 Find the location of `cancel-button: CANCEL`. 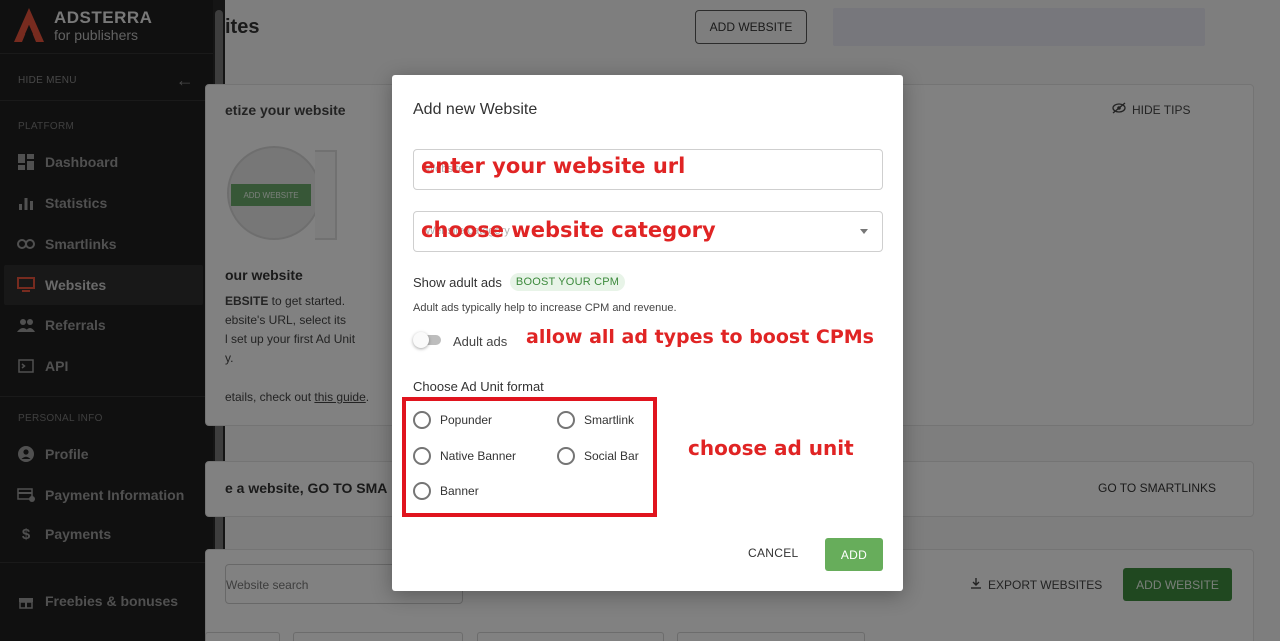

cancel-button: CANCEL is located at coordinates (773, 553).